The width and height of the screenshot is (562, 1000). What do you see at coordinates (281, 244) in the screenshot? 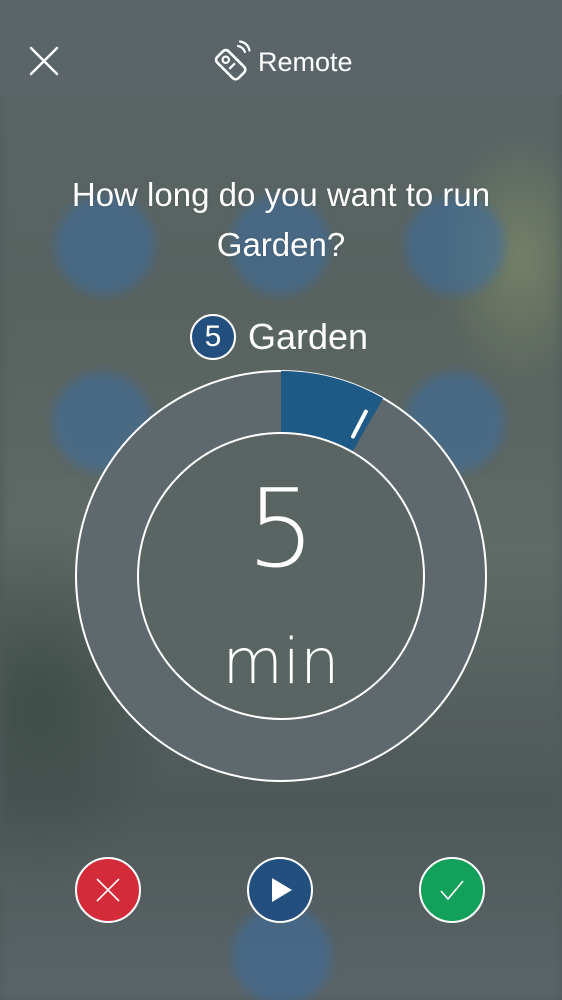
I see `question-line-2: Garden?` at bounding box center [281, 244].